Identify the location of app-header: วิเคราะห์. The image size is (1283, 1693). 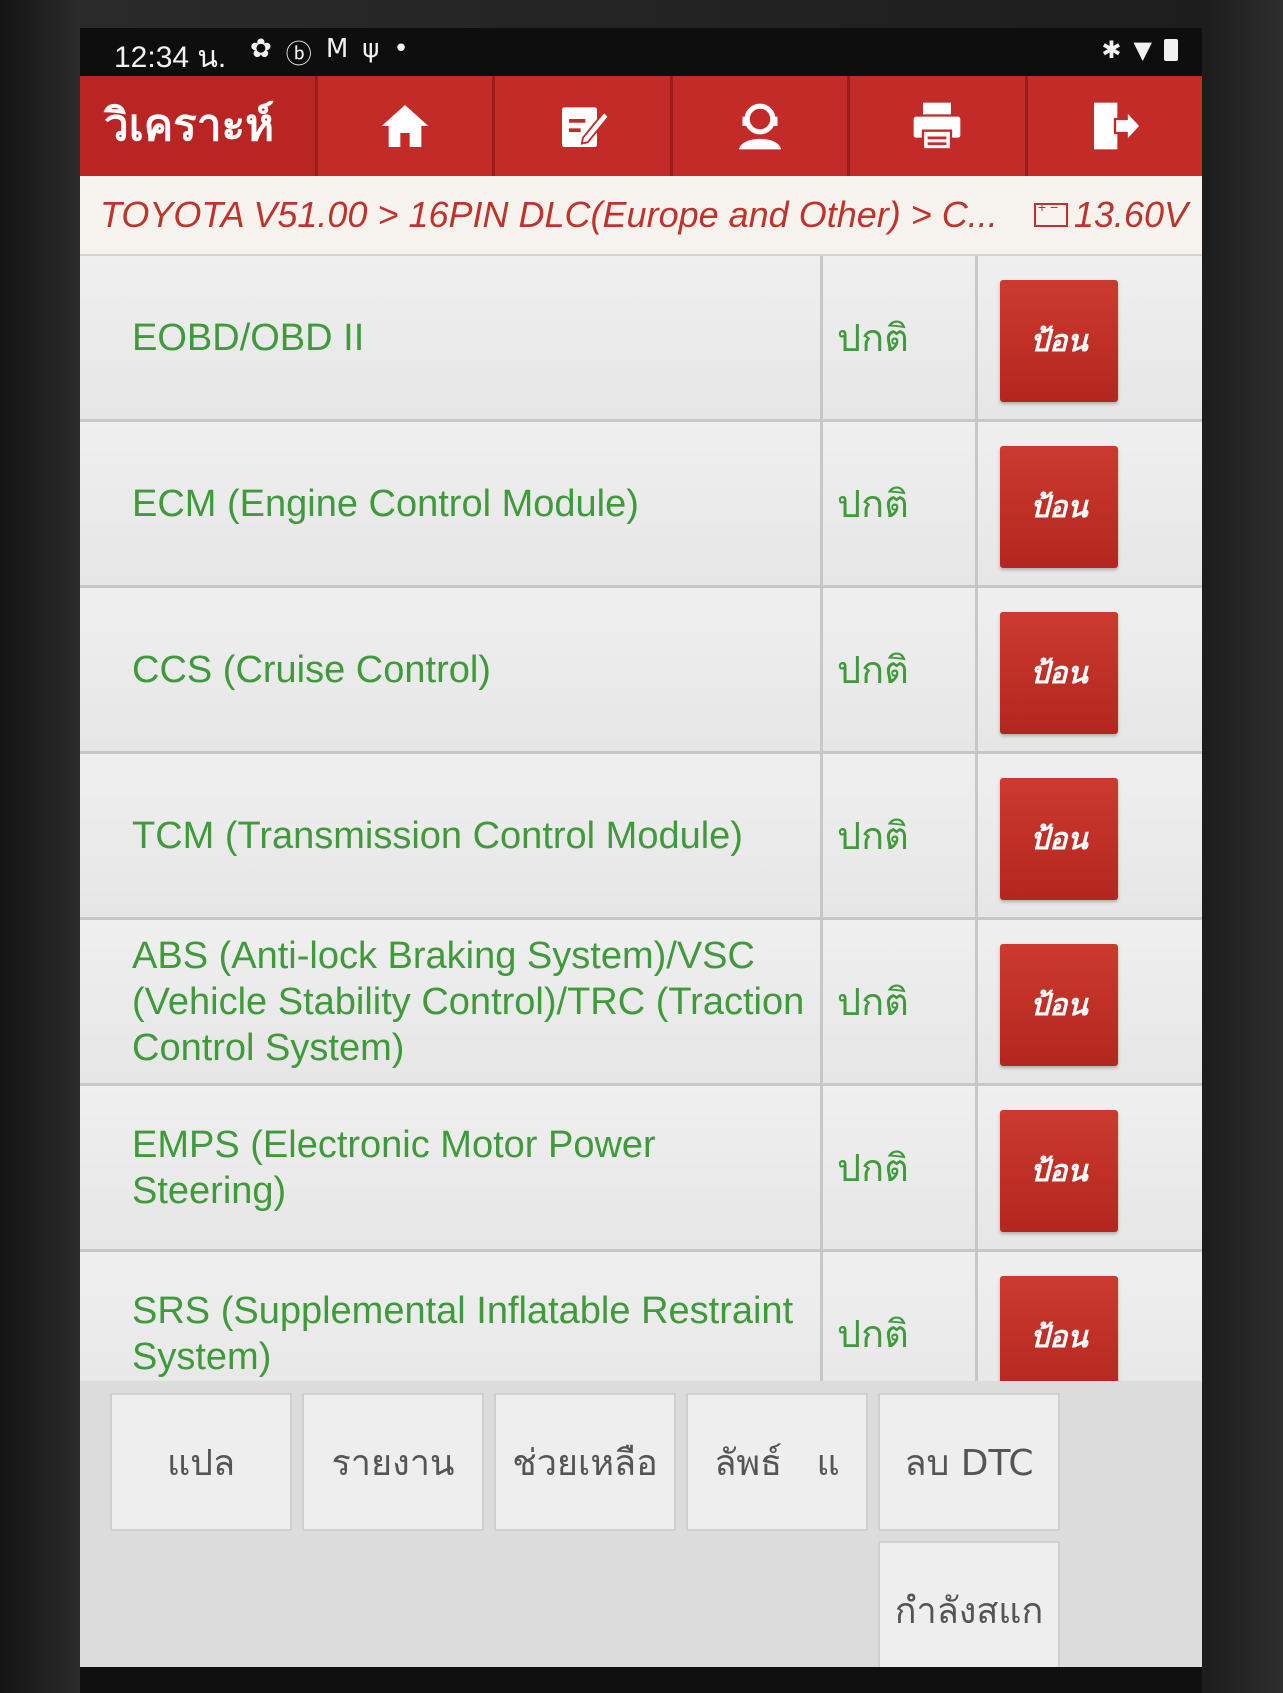
(641, 126).